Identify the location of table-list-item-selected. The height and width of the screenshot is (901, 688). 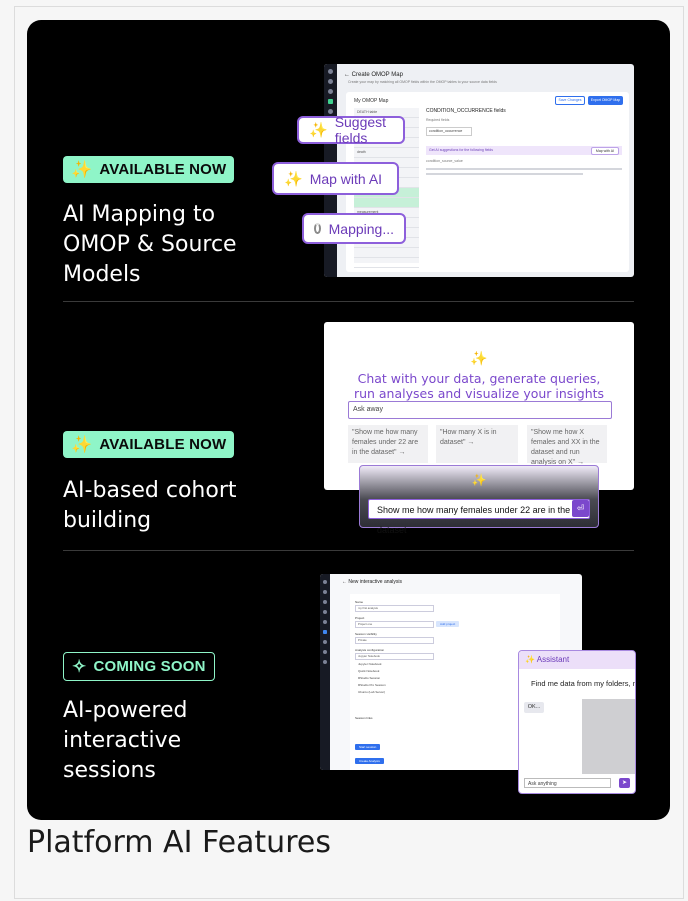
(386, 203).